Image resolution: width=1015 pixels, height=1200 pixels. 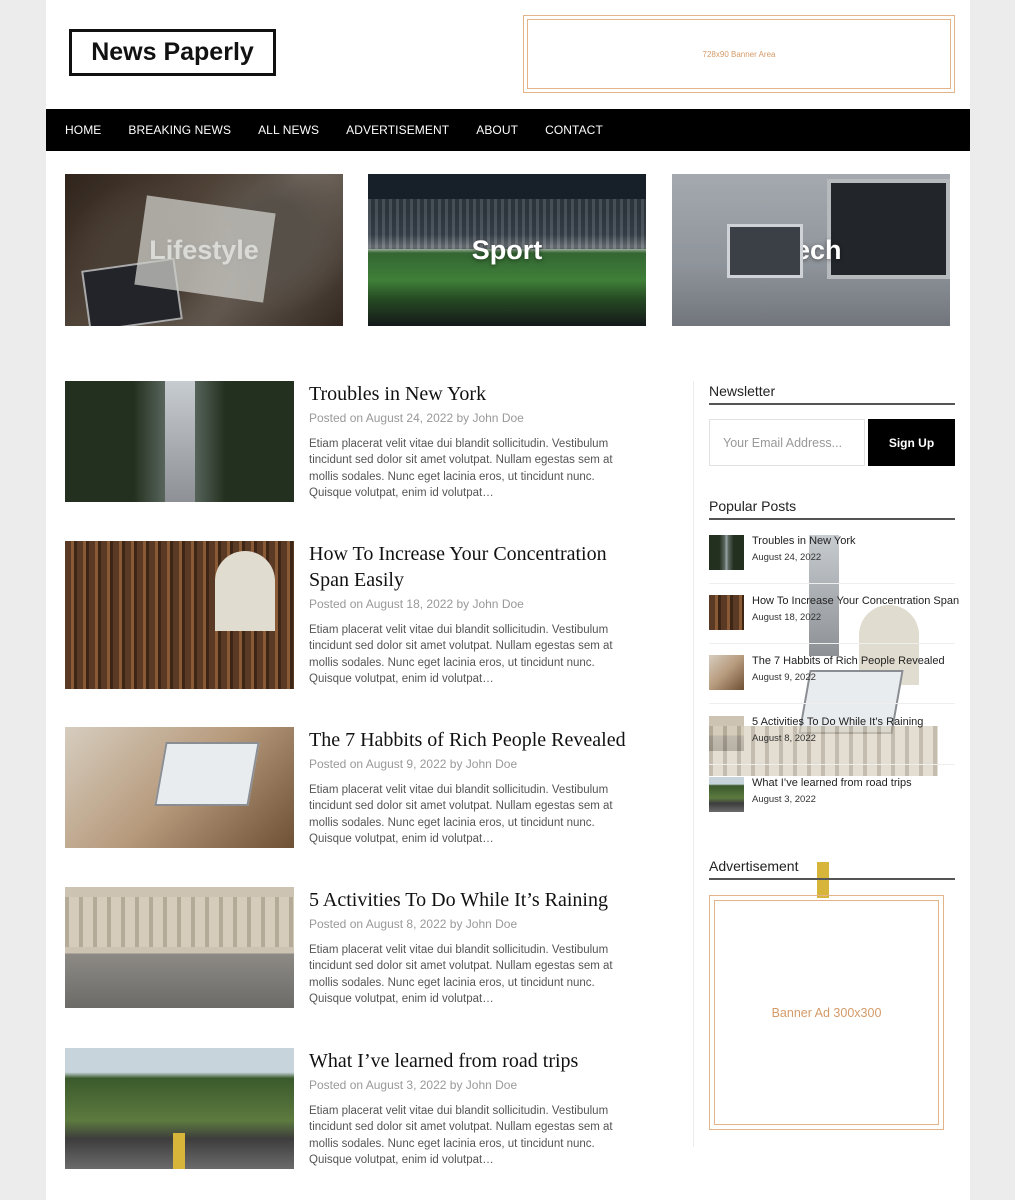 I want to click on popular-post-date: August 9, 2022, so click(x=784, y=677).